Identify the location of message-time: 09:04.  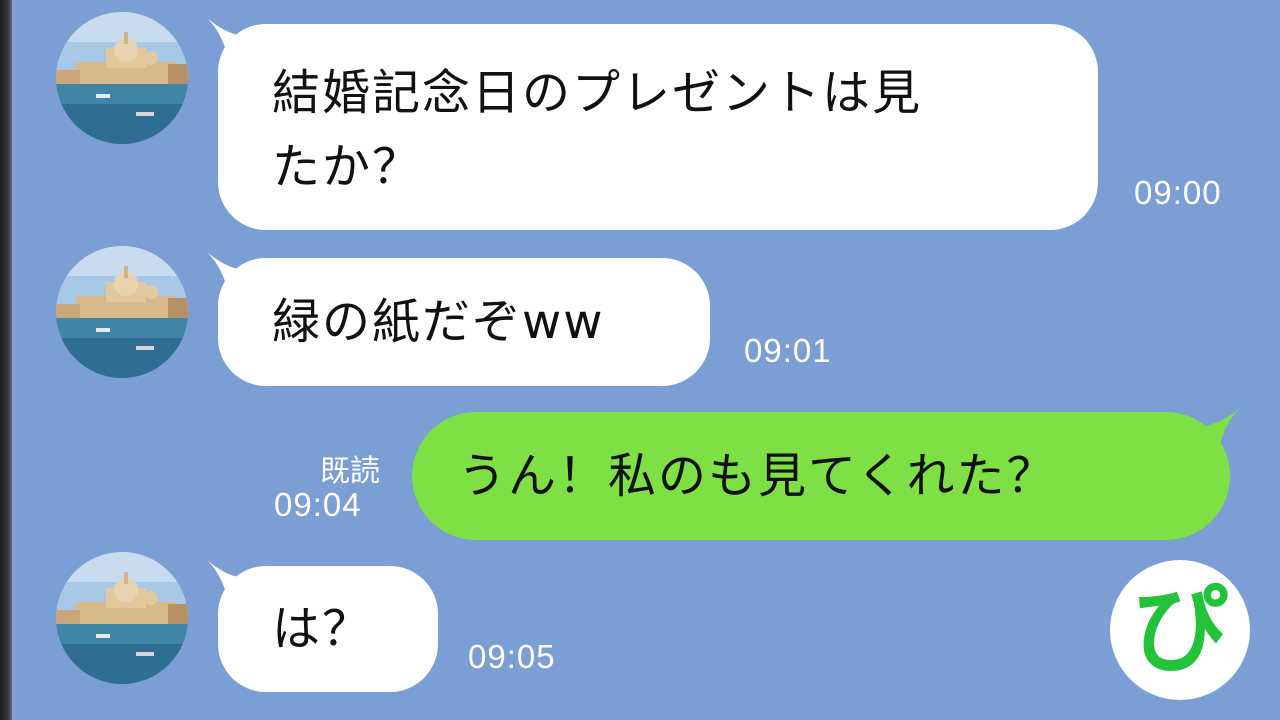
(318, 504).